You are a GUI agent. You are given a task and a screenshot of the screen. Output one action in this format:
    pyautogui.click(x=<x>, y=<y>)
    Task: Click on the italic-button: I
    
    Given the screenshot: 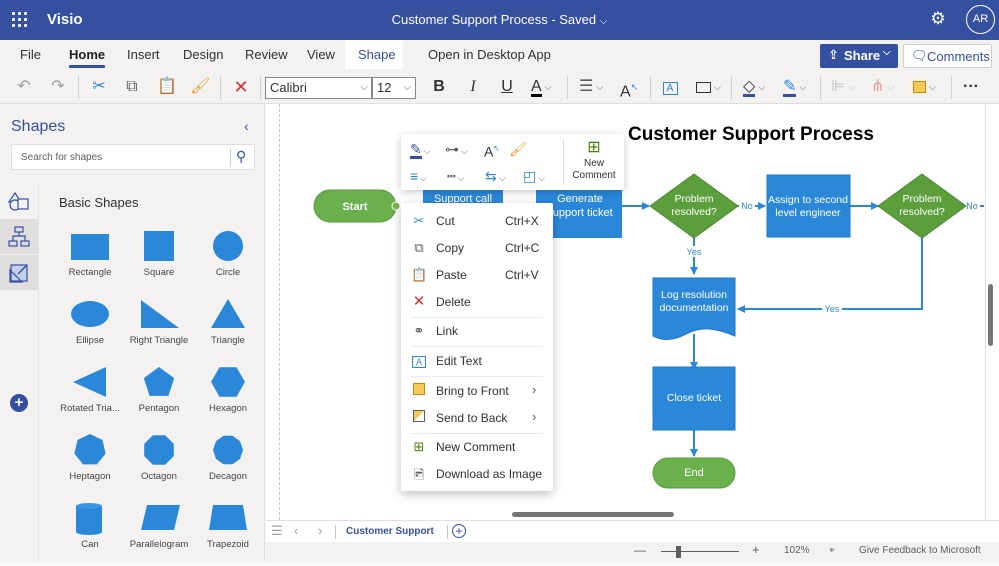 What is the action you would take?
    pyautogui.click(x=473, y=87)
    